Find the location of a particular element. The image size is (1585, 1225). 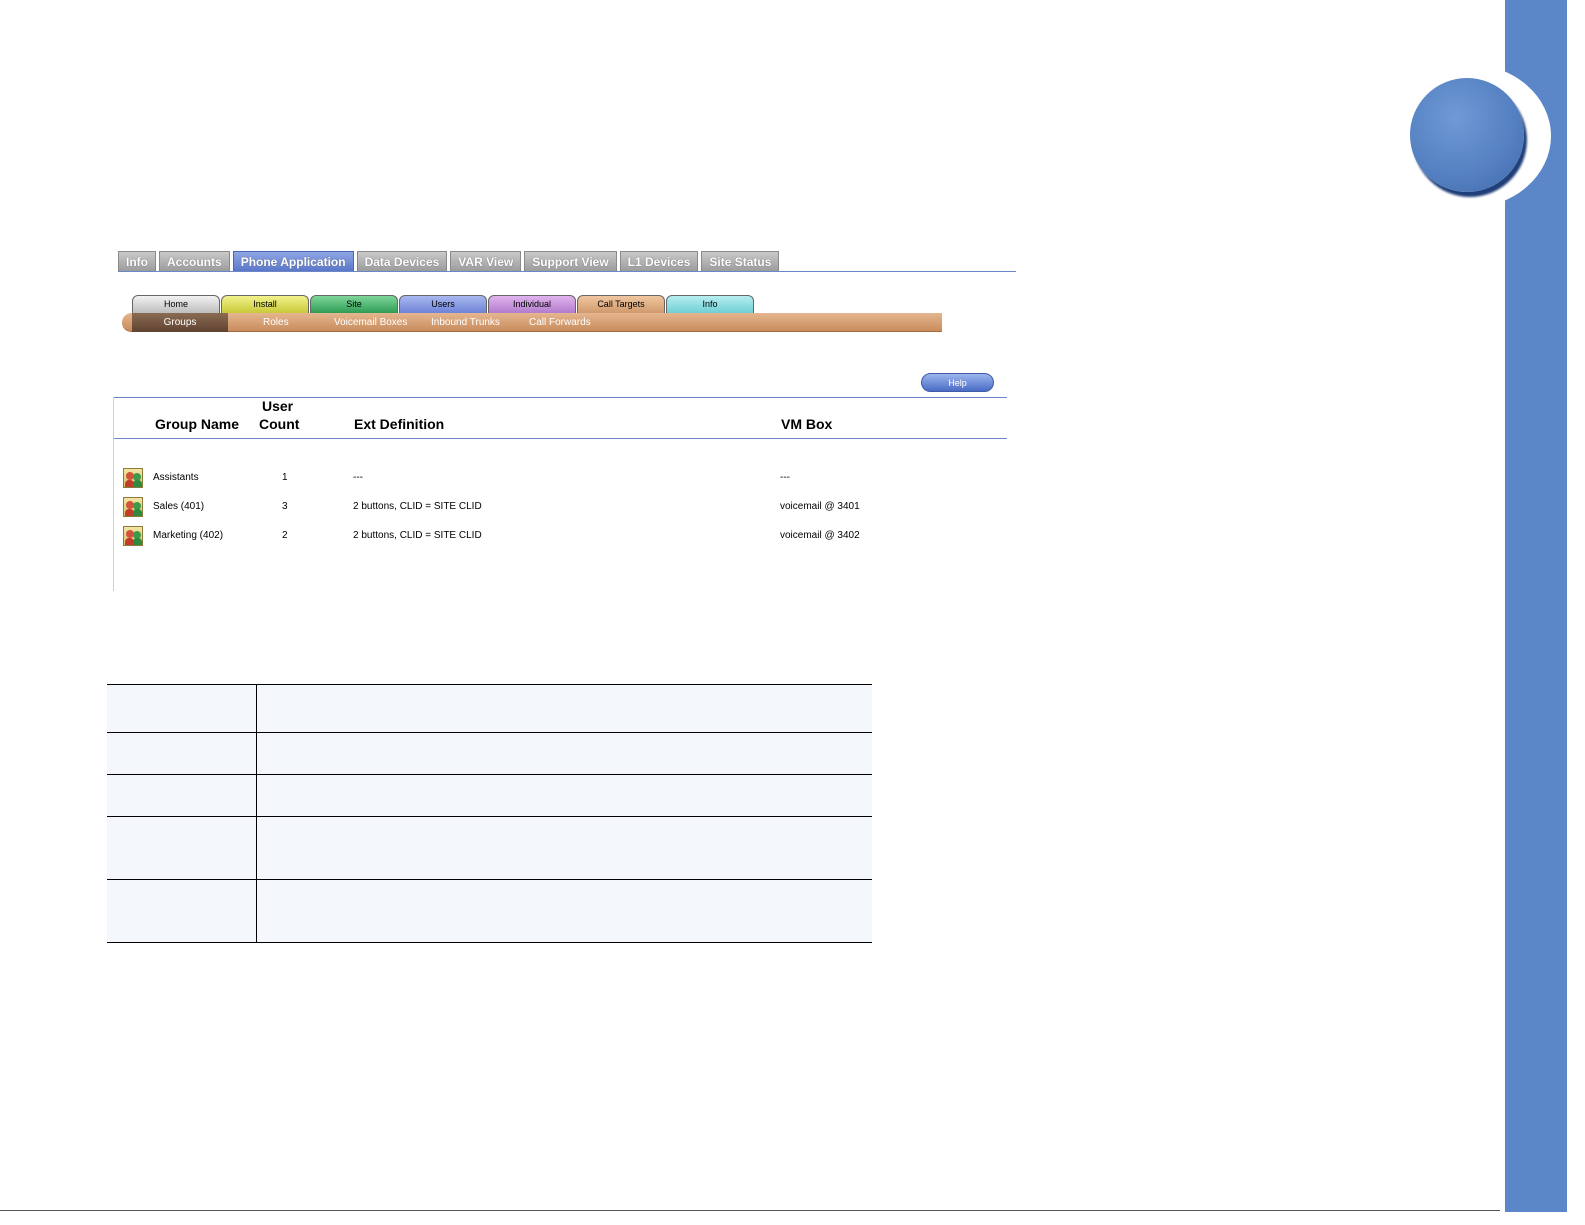

user-count: 3 is located at coordinates (285, 506).